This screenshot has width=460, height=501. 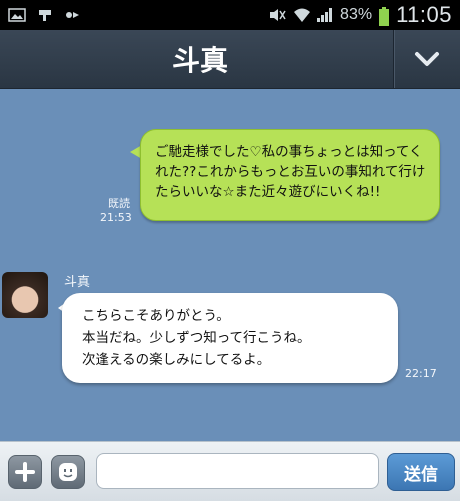 I want to click on chevron-down-icon, so click(x=427, y=59).